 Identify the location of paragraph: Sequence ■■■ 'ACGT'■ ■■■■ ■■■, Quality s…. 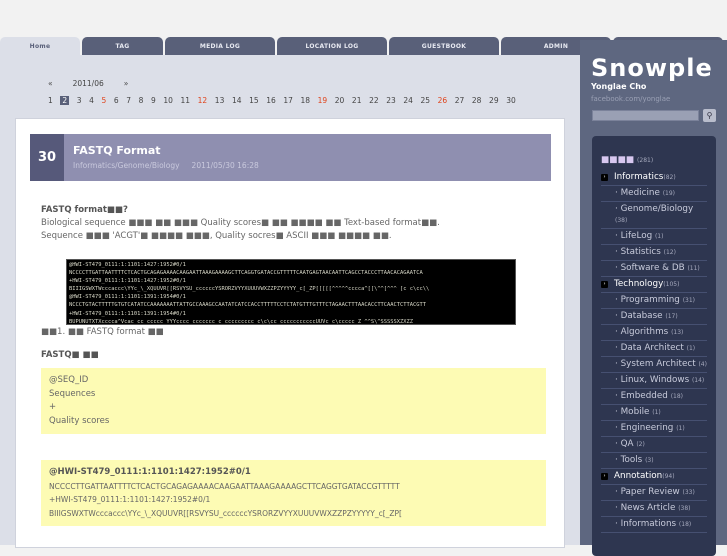
(216, 236).